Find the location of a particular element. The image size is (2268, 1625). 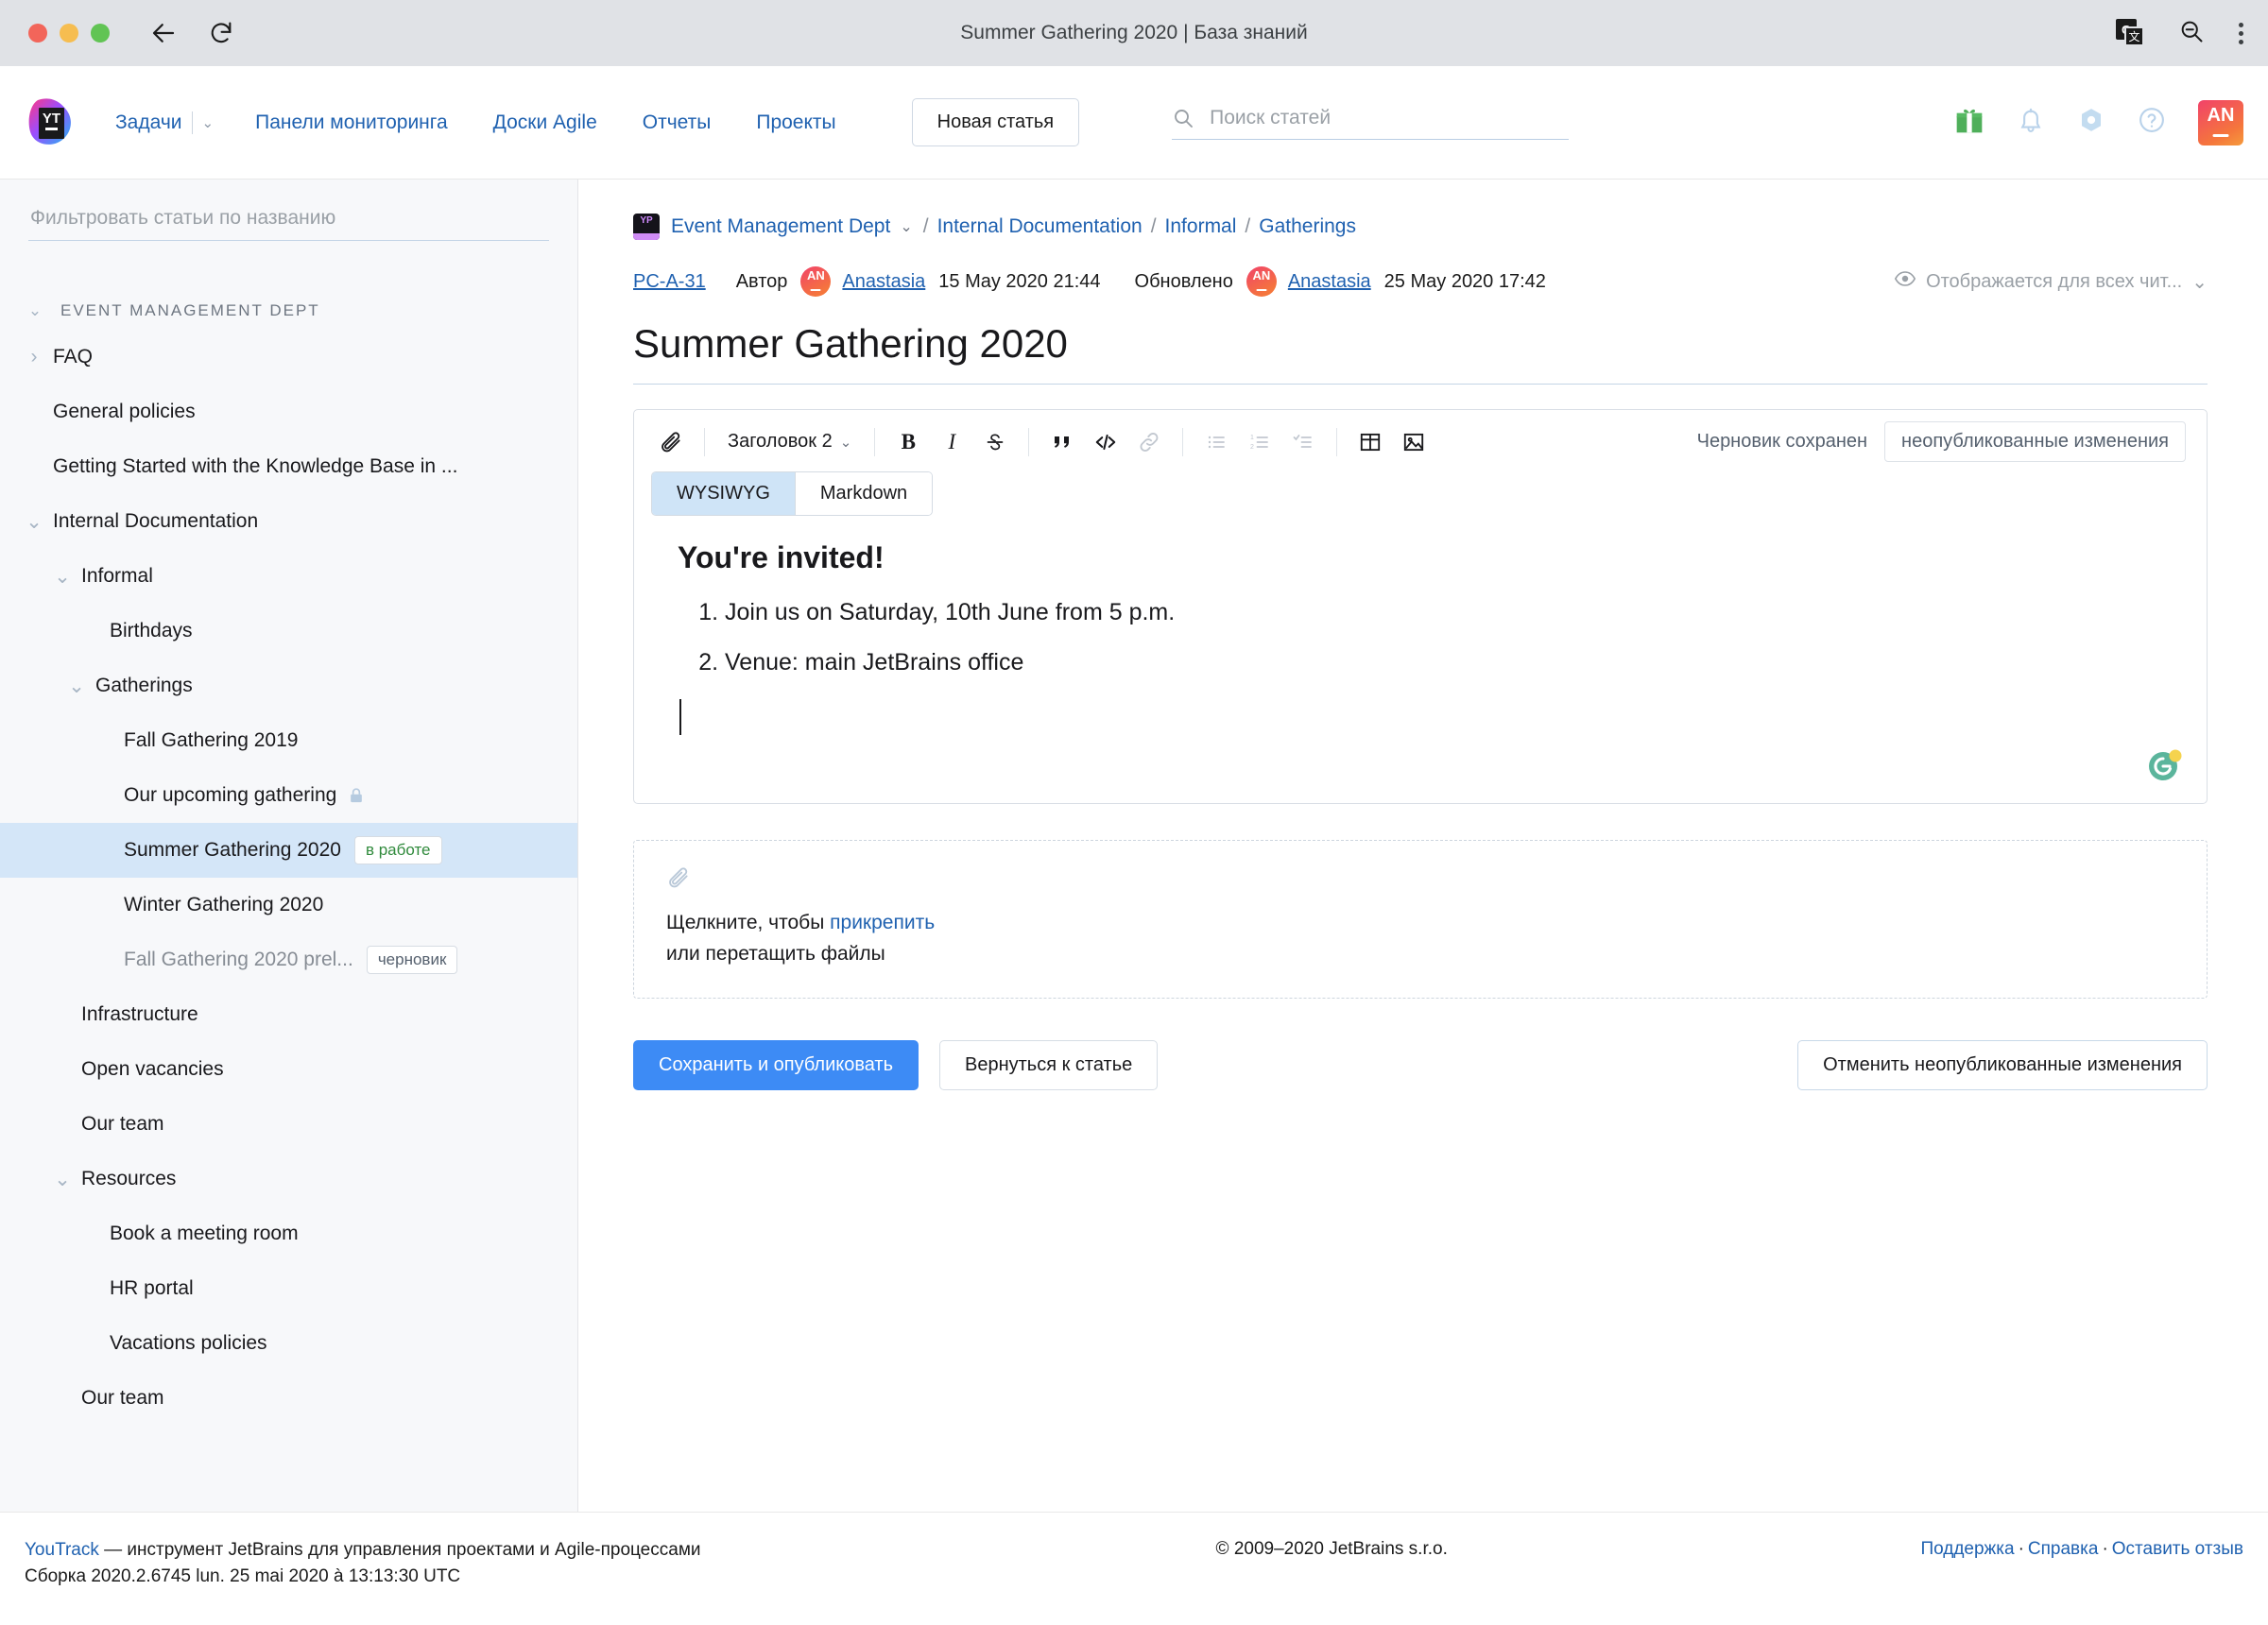

sidebar-item-hr-portal: HR portal is located at coordinates (288, 1288).